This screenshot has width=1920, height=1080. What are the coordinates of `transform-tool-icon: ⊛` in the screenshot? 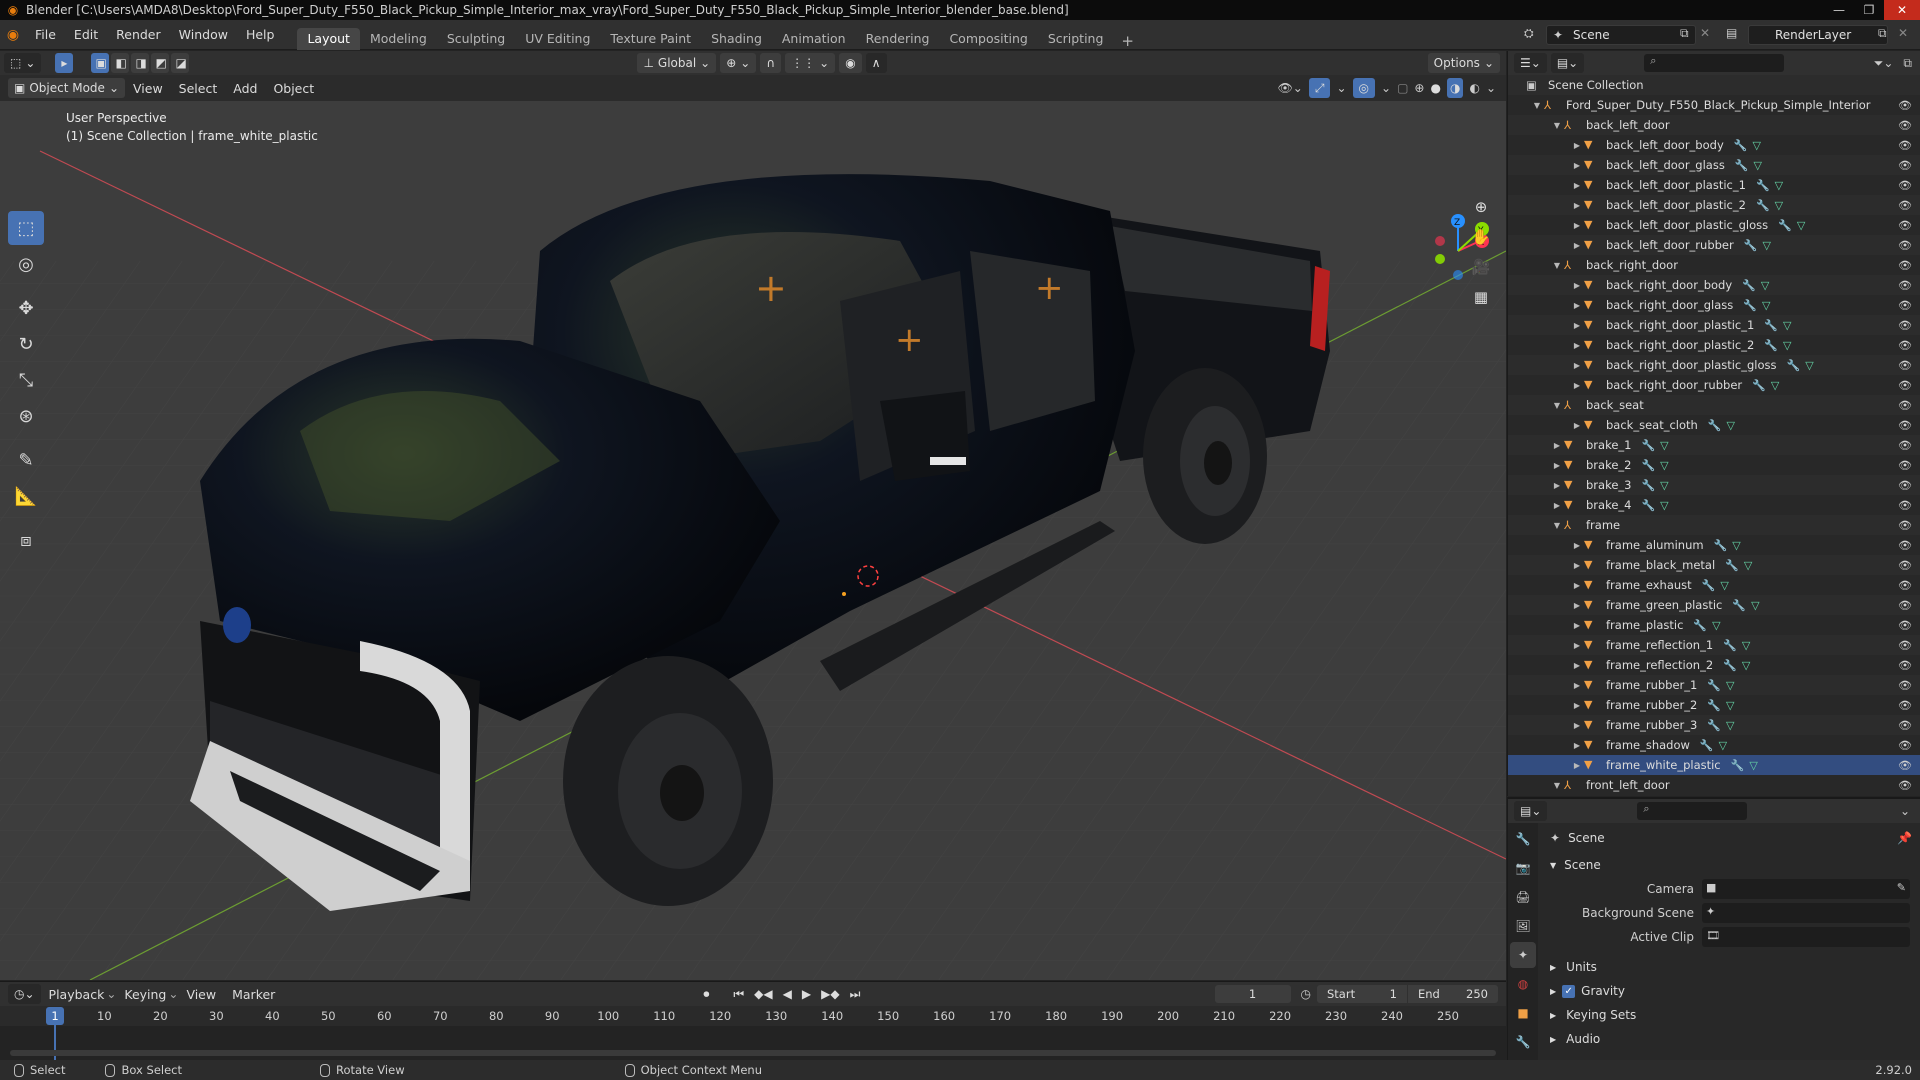 It's located at (26, 416).